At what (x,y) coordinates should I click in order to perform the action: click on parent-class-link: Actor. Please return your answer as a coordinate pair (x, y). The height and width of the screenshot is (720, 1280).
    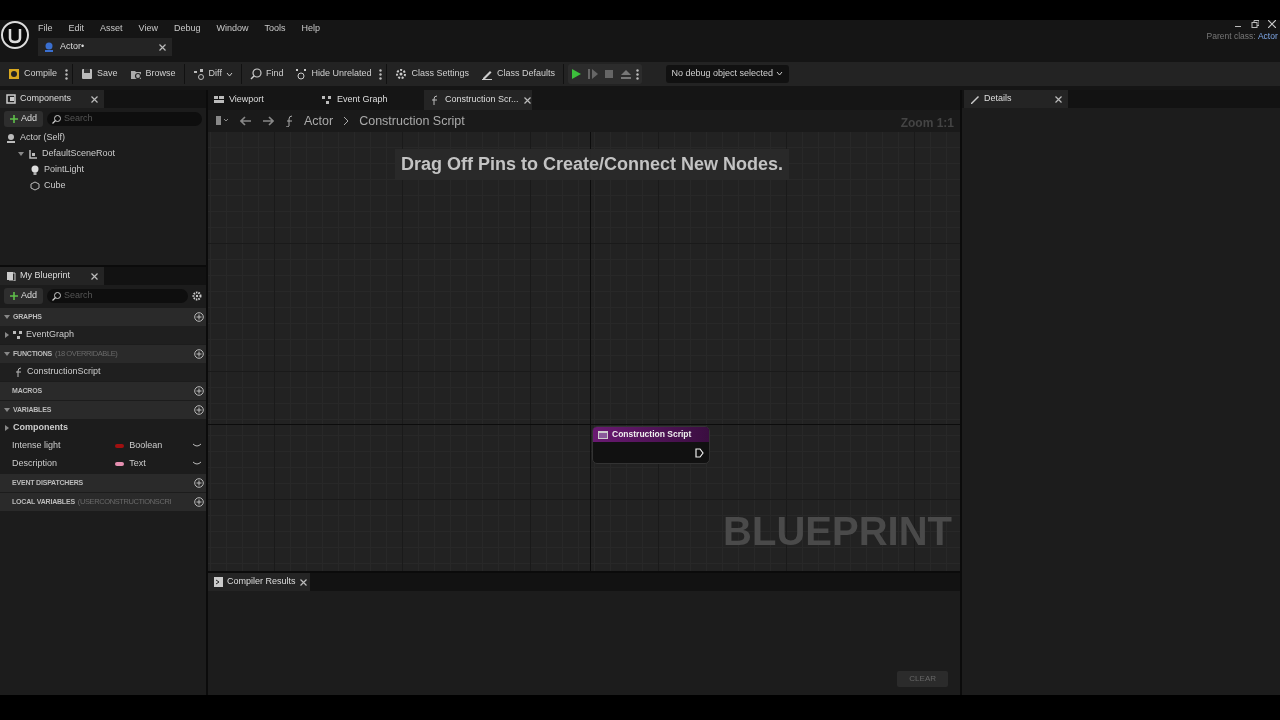
    Looking at the image, I should click on (1267, 36).